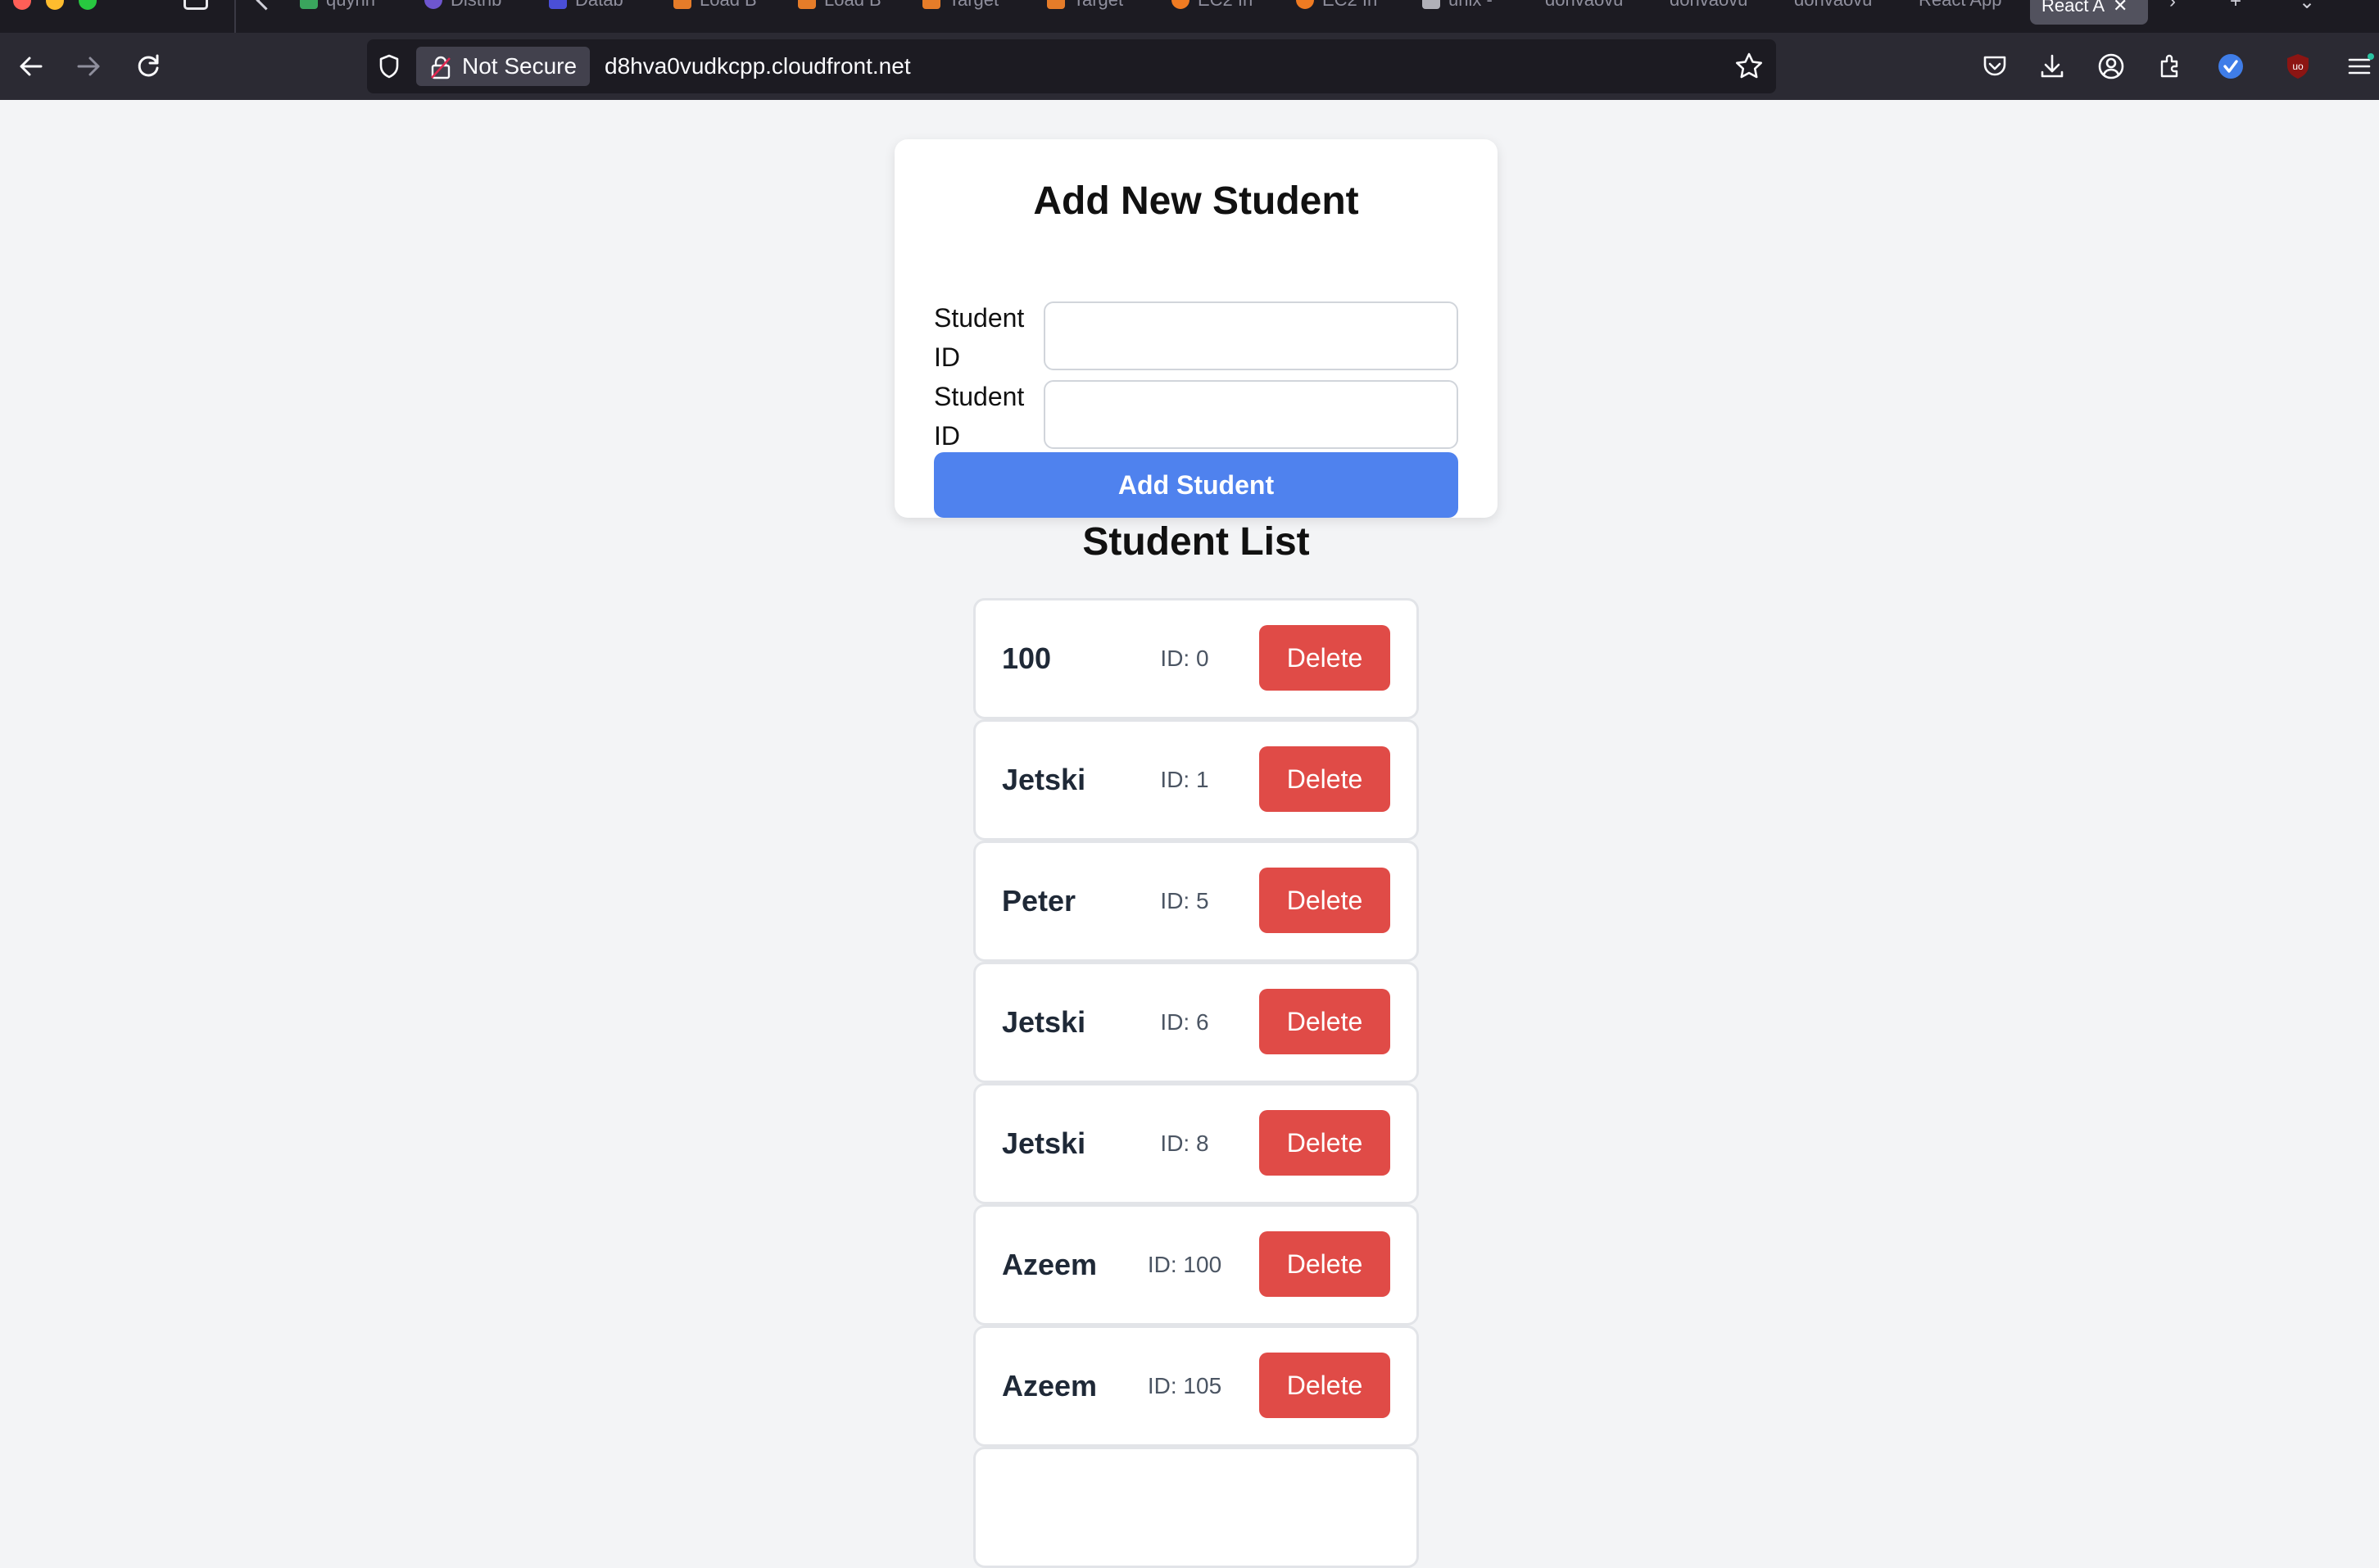 The width and height of the screenshot is (2379, 1568). I want to click on tab-ec2-2: EC2 In, so click(1345, 5).